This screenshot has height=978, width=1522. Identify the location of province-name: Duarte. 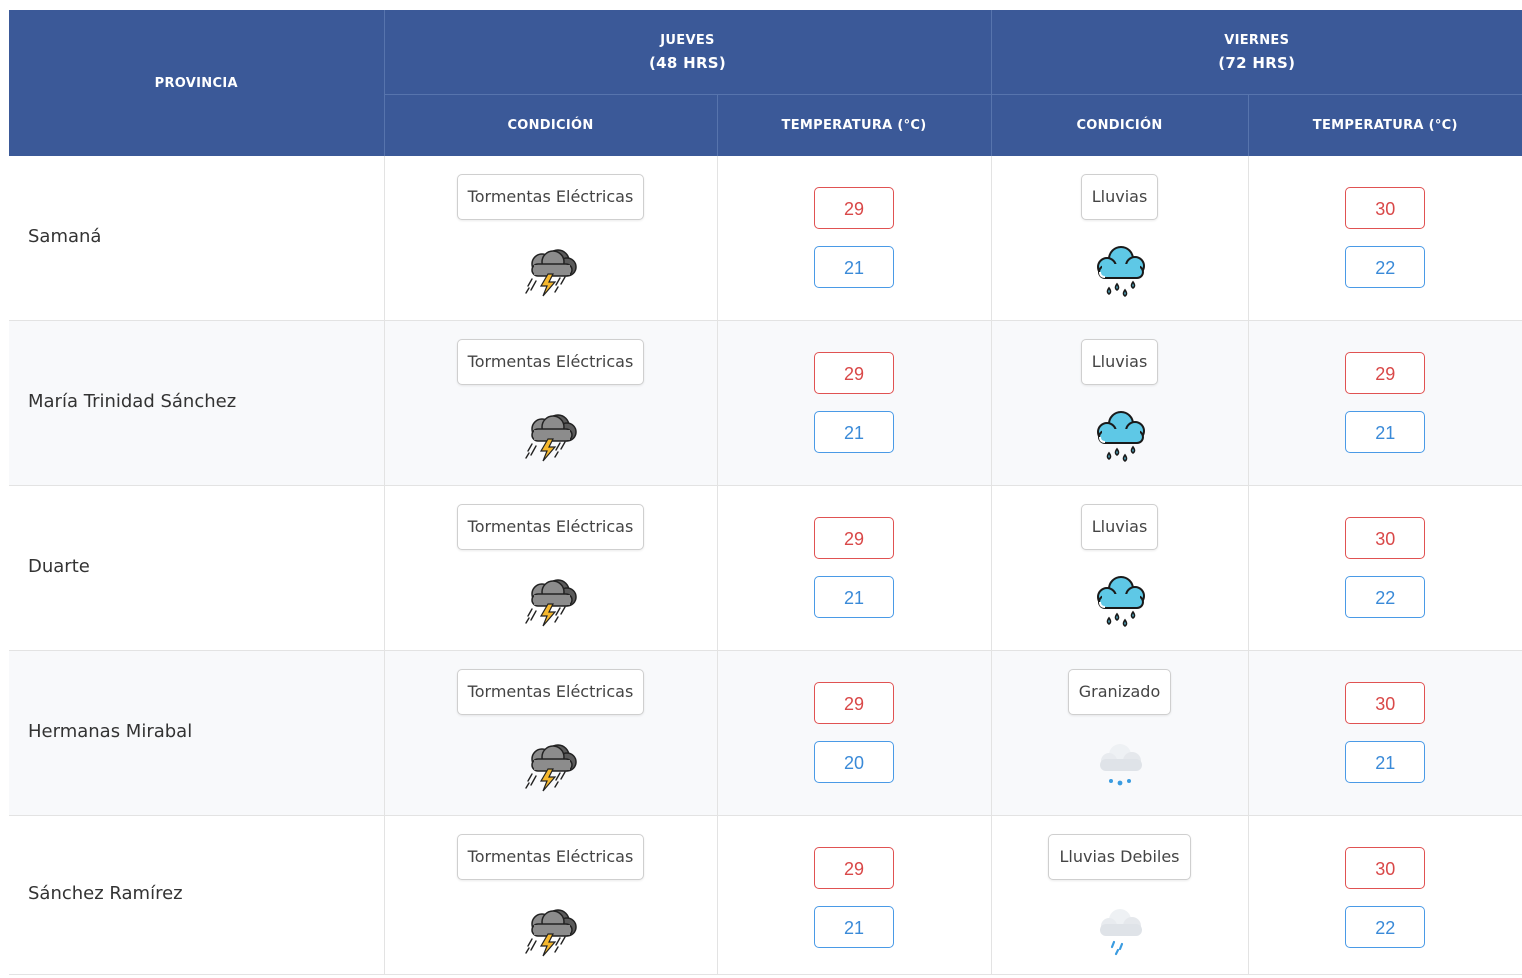
(59, 566).